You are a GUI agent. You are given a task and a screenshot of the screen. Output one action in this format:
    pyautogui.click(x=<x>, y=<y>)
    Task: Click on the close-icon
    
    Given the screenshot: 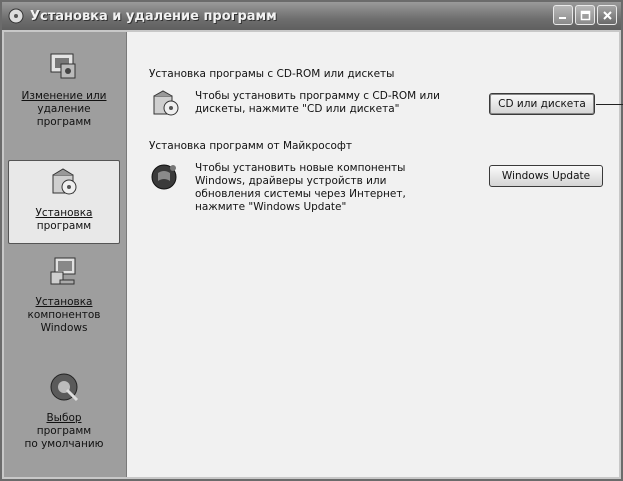 What is the action you would take?
    pyautogui.click(x=607, y=15)
    